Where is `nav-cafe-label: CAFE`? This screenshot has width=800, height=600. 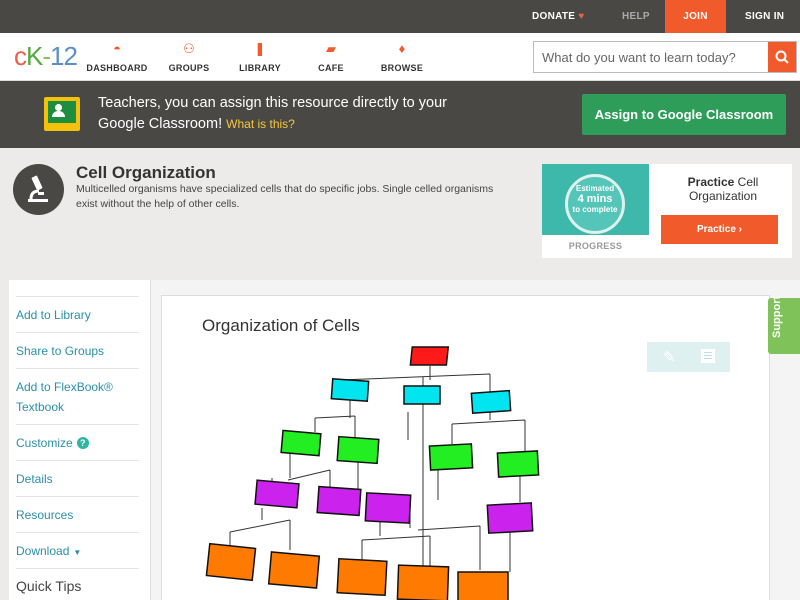 nav-cafe-label: CAFE is located at coordinates (331, 68).